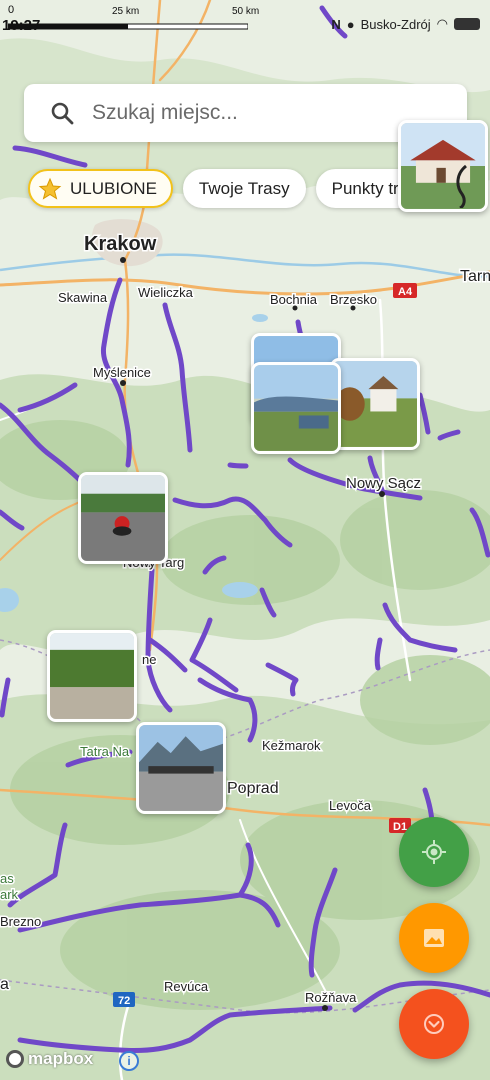 This screenshot has height=1080, width=490. I want to click on gallery-button, so click(434, 938).